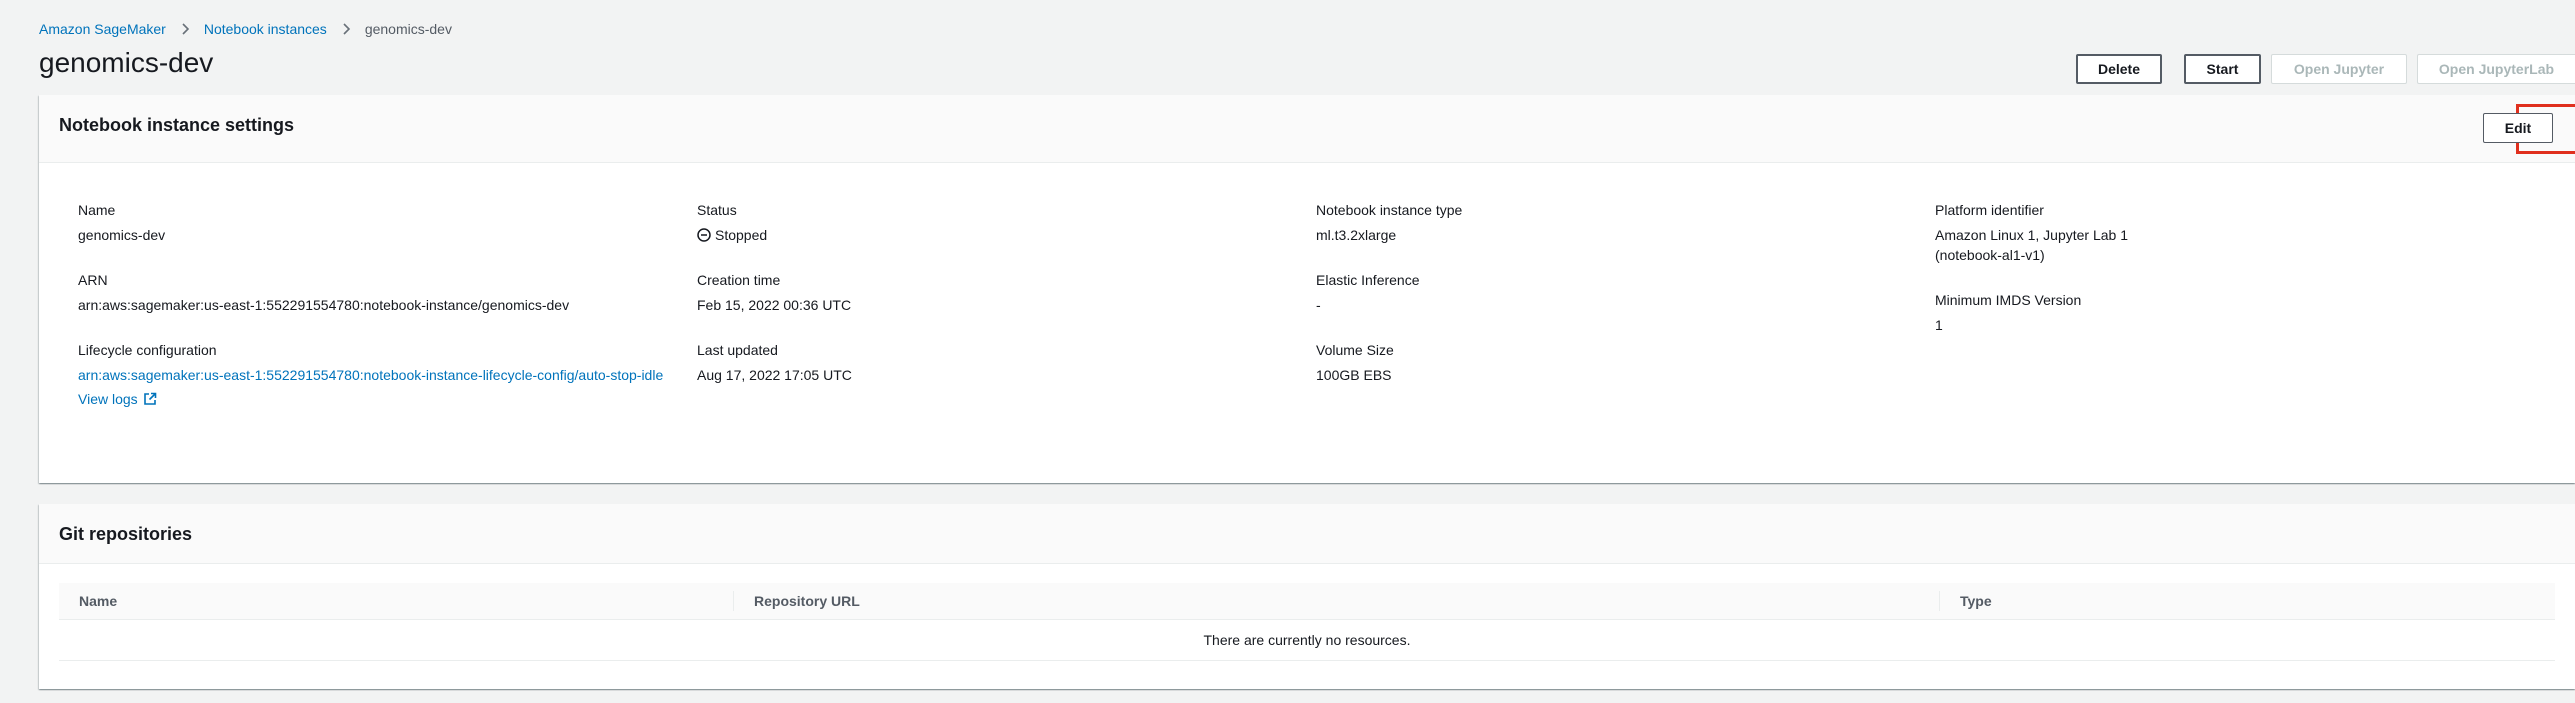 The width and height of the screenshot is (2575, 703). Describe the element at coordinates (1389, 210) in the screenshot. I see `instance-type-label: Notebook instance type` at that location.